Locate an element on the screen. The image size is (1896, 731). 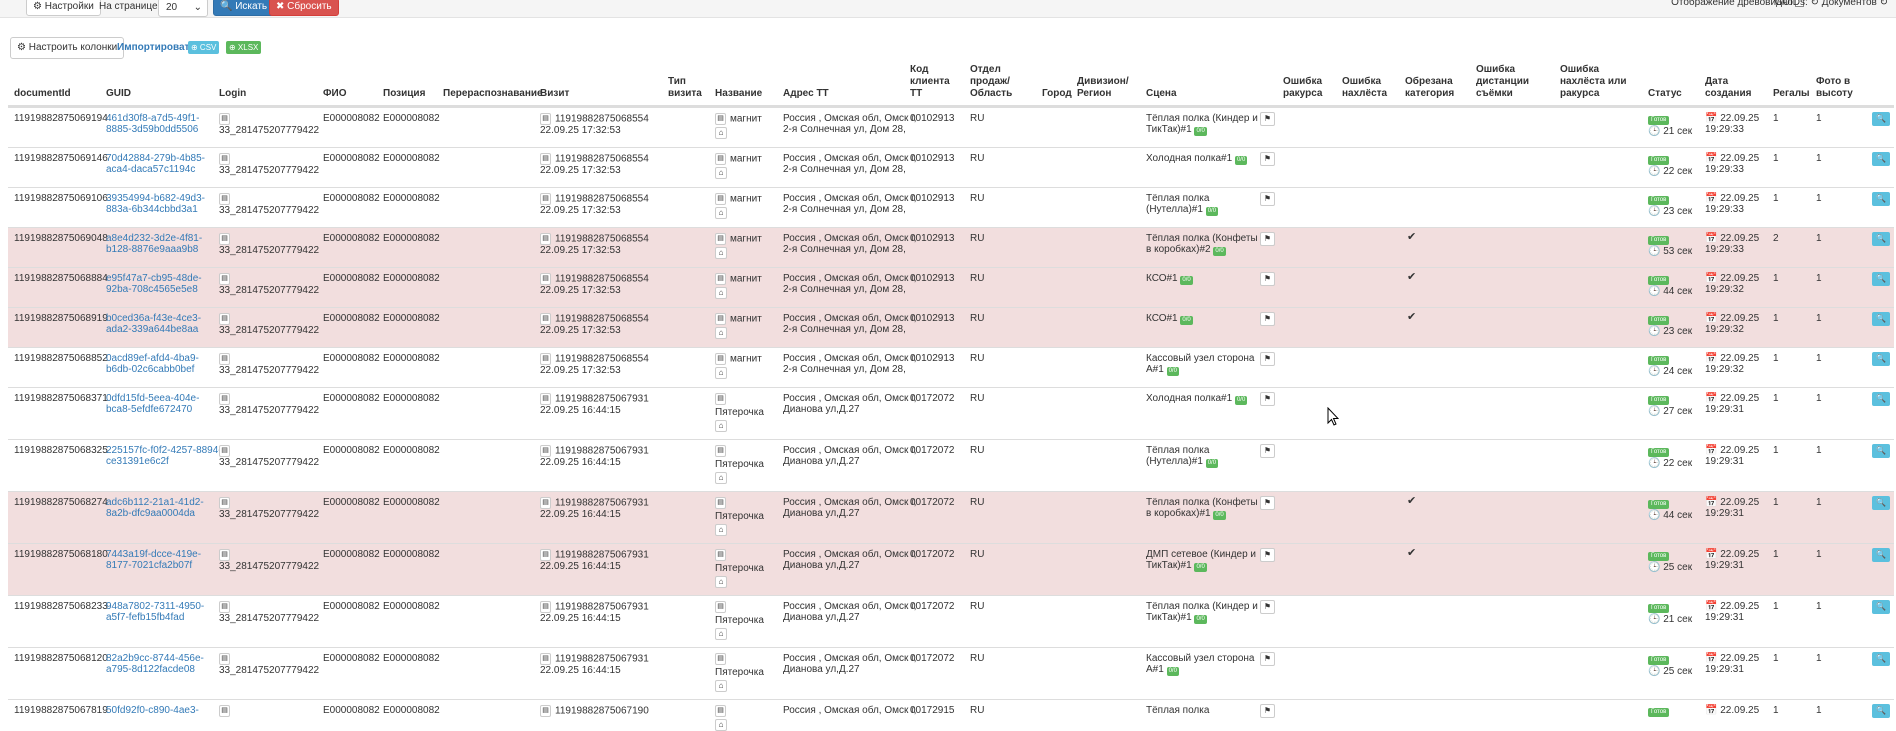
guid-line-1: 0acd89ef-afd4-4ba9- is located at coordinates (152, 358).